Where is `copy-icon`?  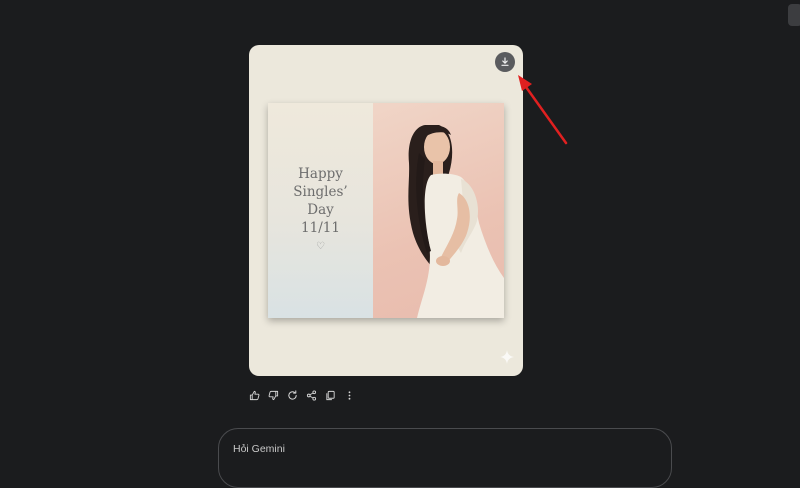
copy-icon is located at coordinates (330, 395).